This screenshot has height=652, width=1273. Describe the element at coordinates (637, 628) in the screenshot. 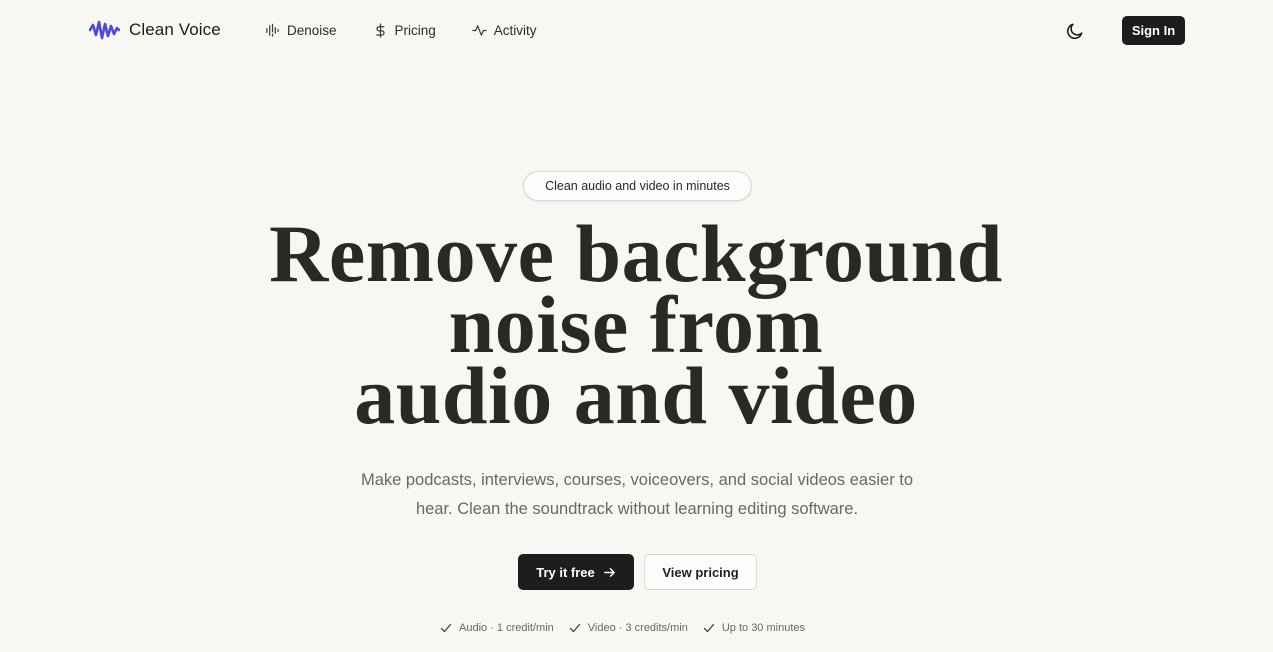

I see `feature-label: Video · 3 credits/min` at that location.